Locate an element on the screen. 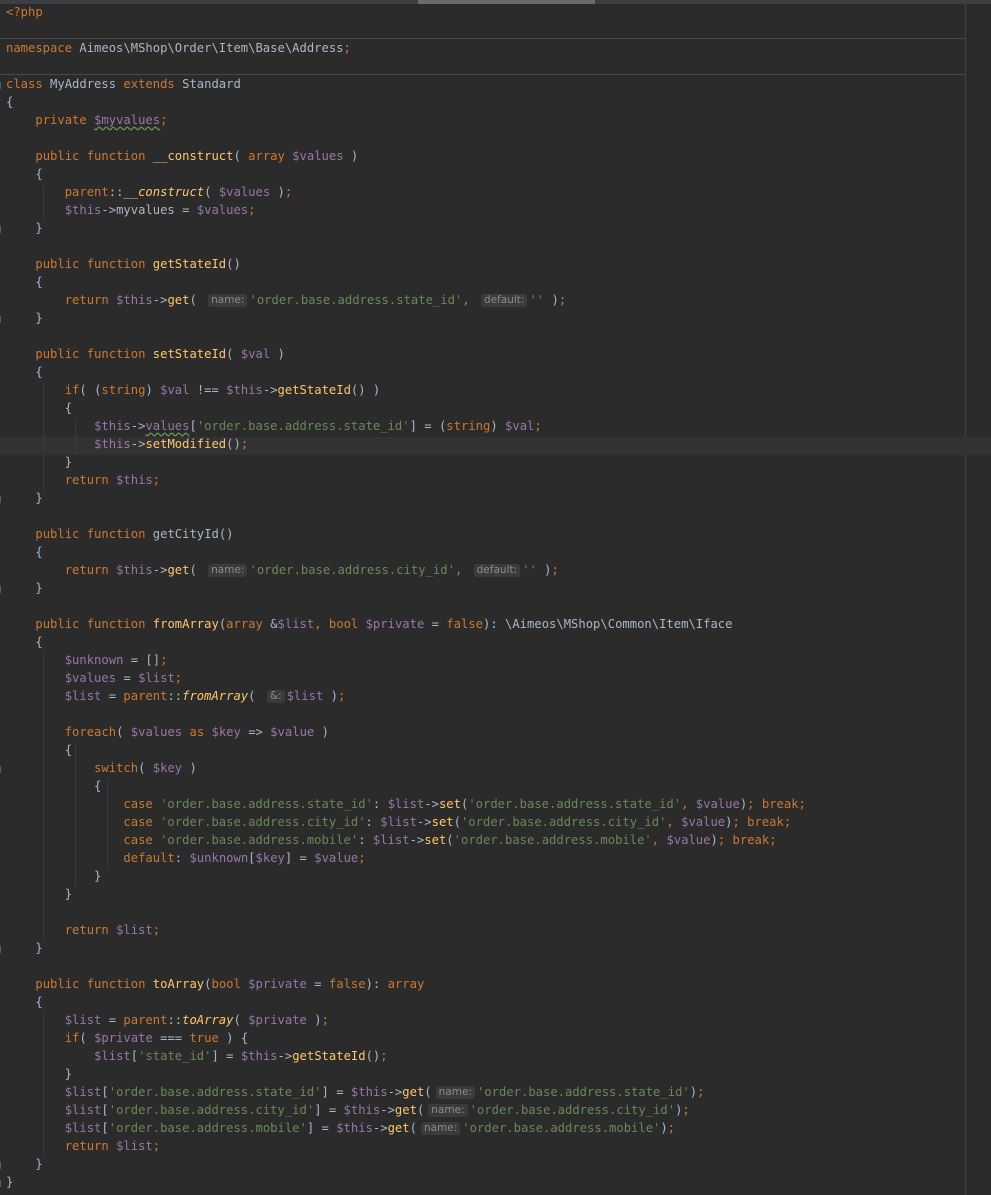 The height and width of the screenshot is (1195, 991). code-token: : is located at coordinates (365, 840).